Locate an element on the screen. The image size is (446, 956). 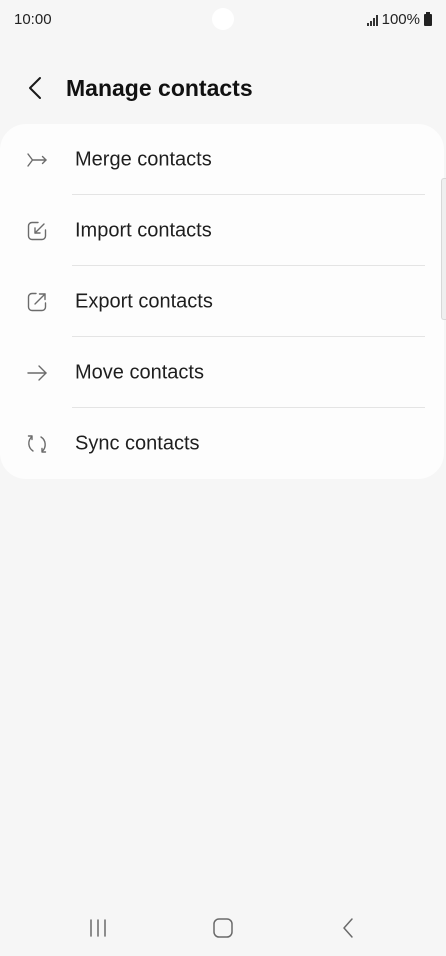
export-icon is located at coordinates (37, 301).